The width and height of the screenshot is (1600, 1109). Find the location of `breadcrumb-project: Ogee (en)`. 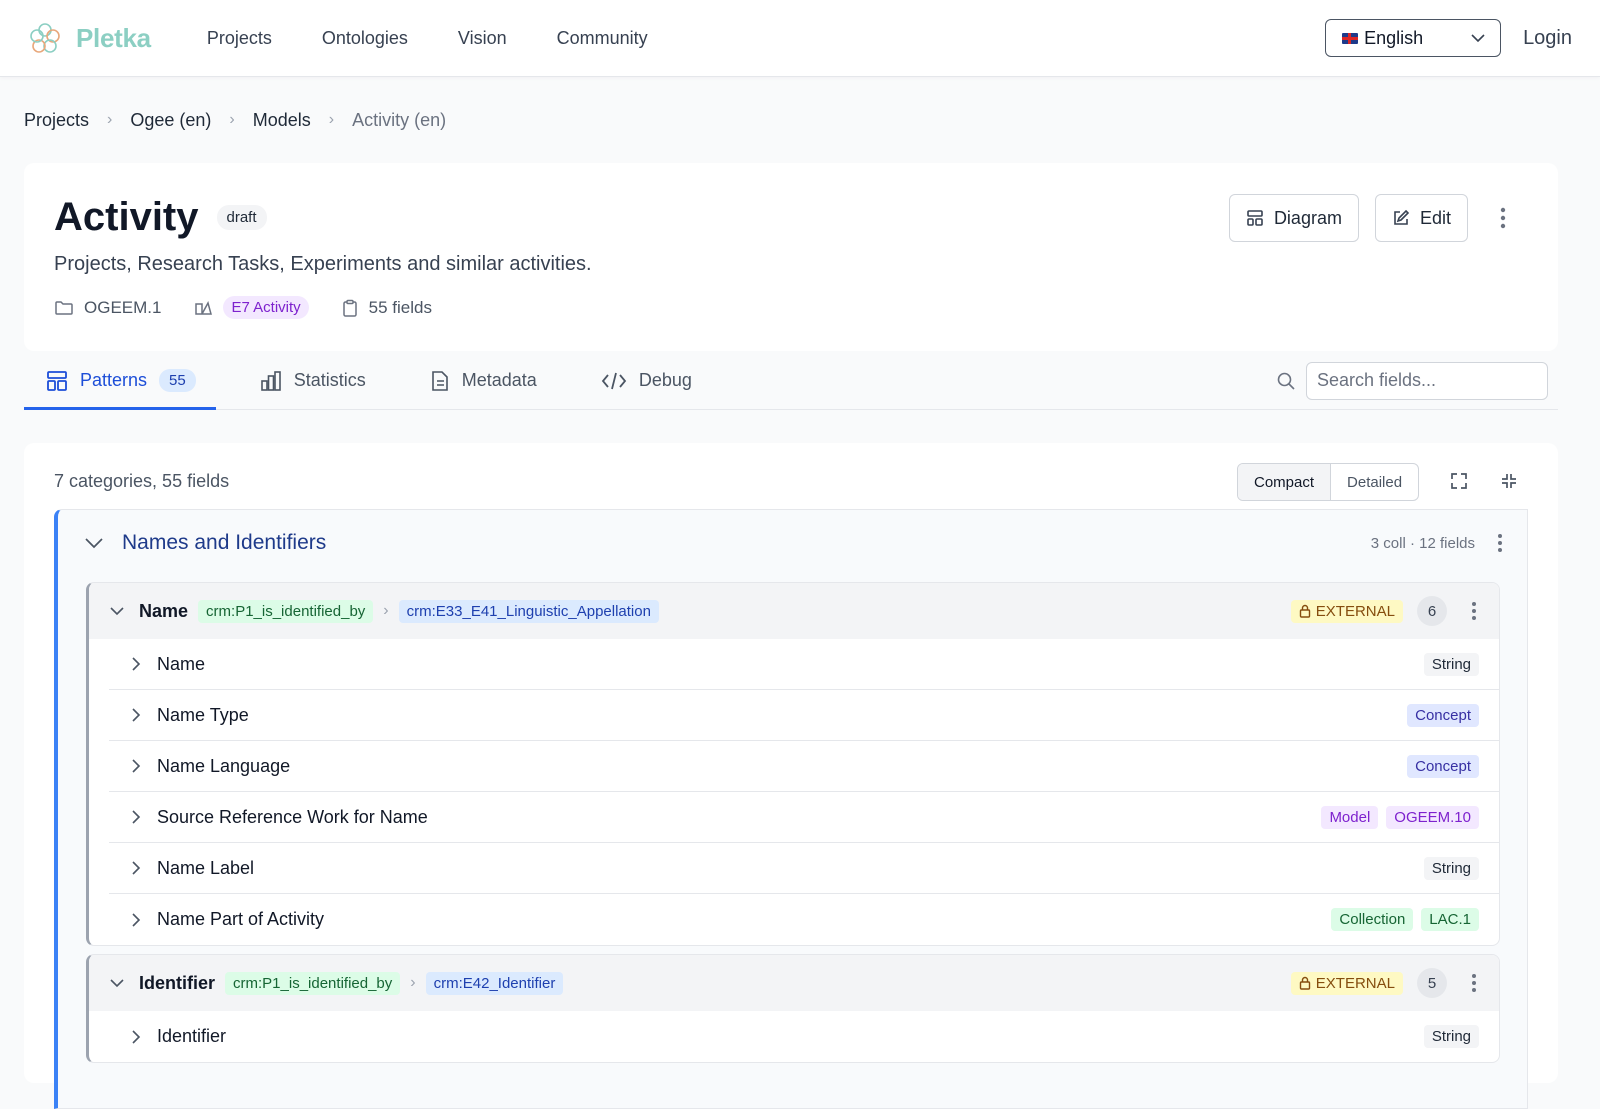

breadcrumb-project: Ogee (en) is located at coordinates (170, 120).